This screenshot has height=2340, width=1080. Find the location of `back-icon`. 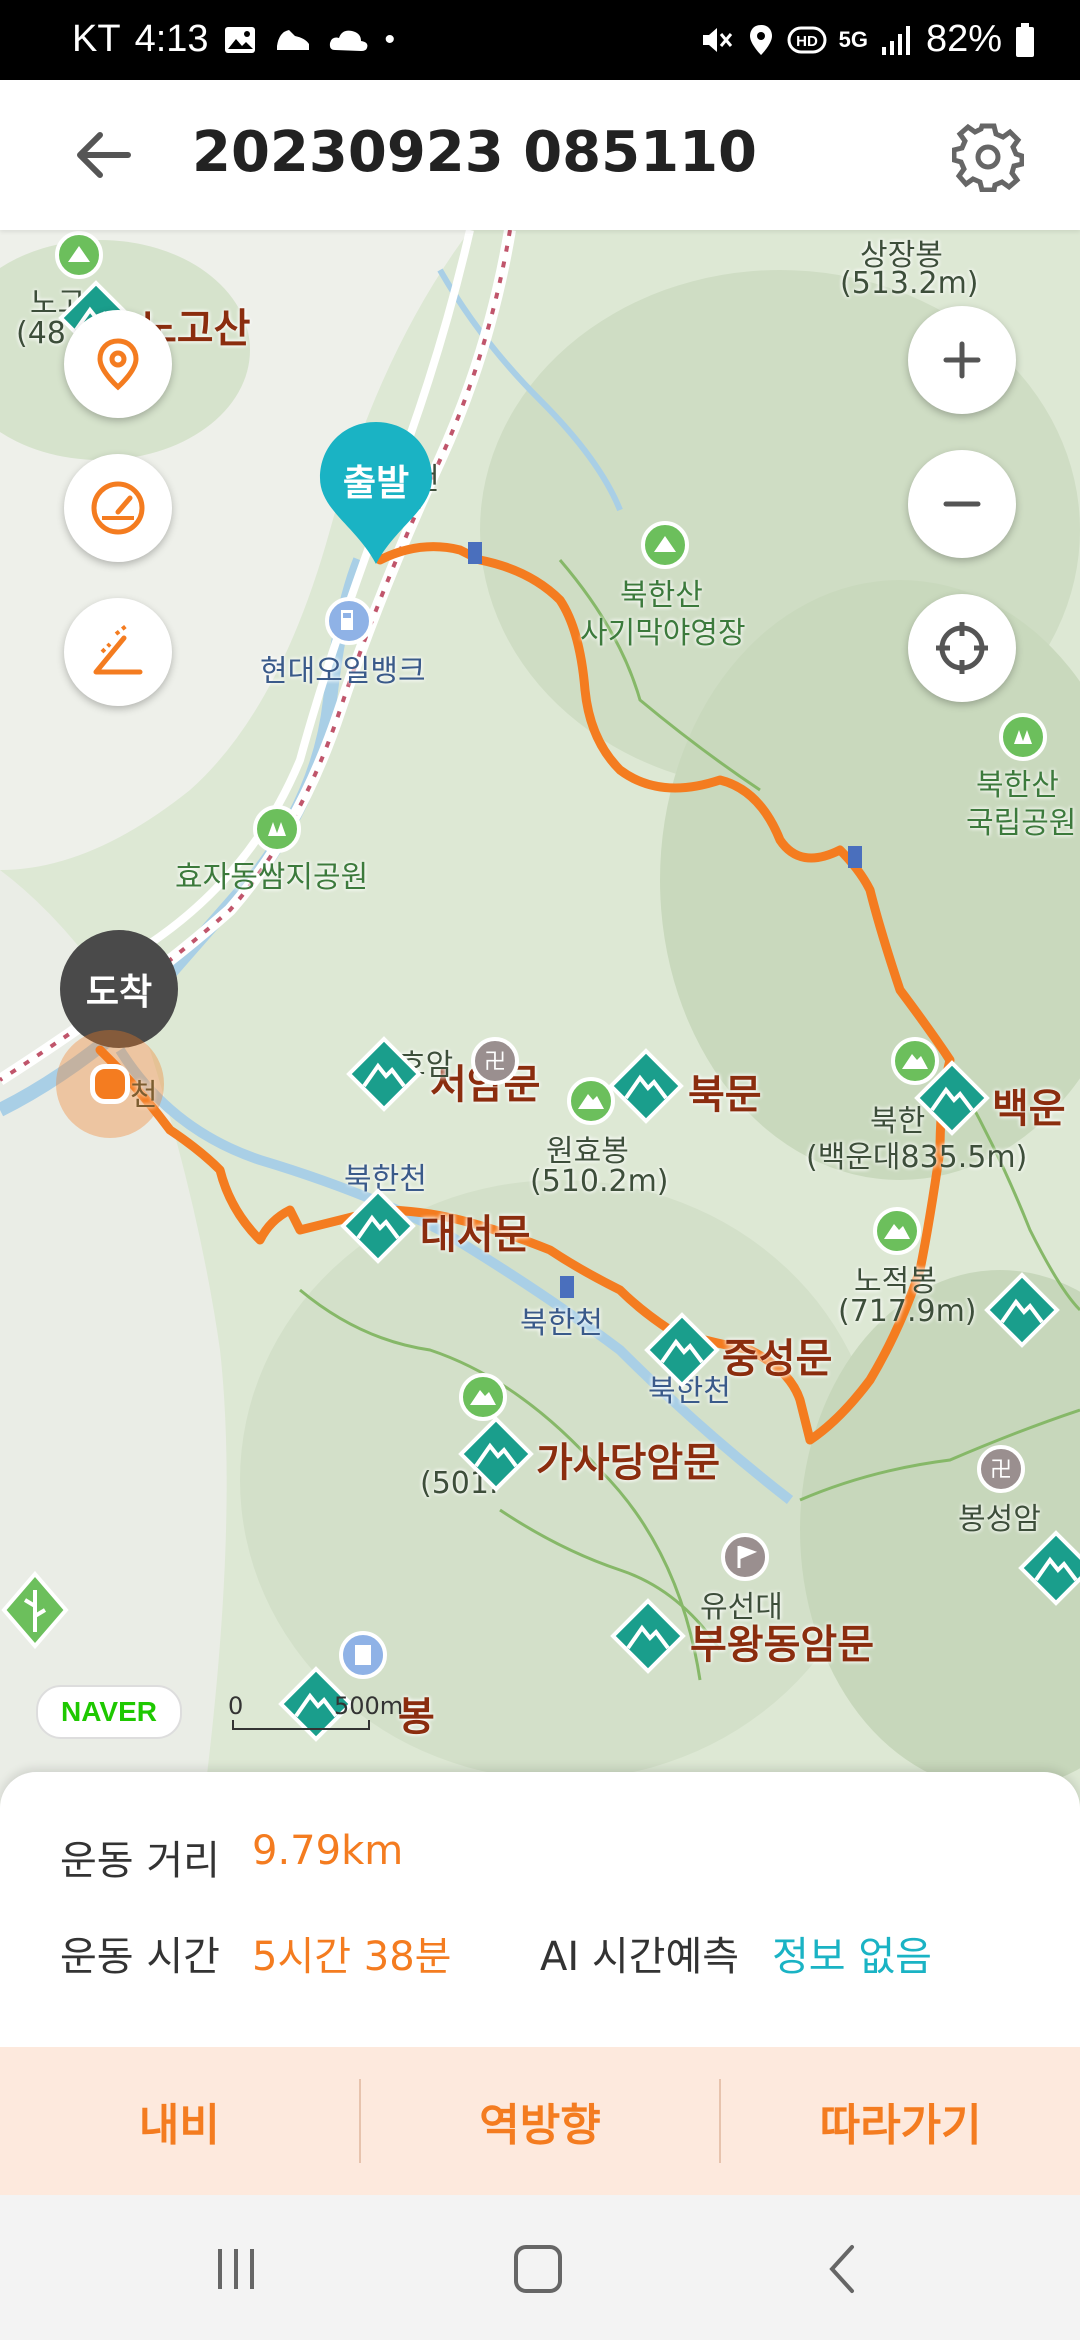

back-icon is located at coordinates (844, 2269).